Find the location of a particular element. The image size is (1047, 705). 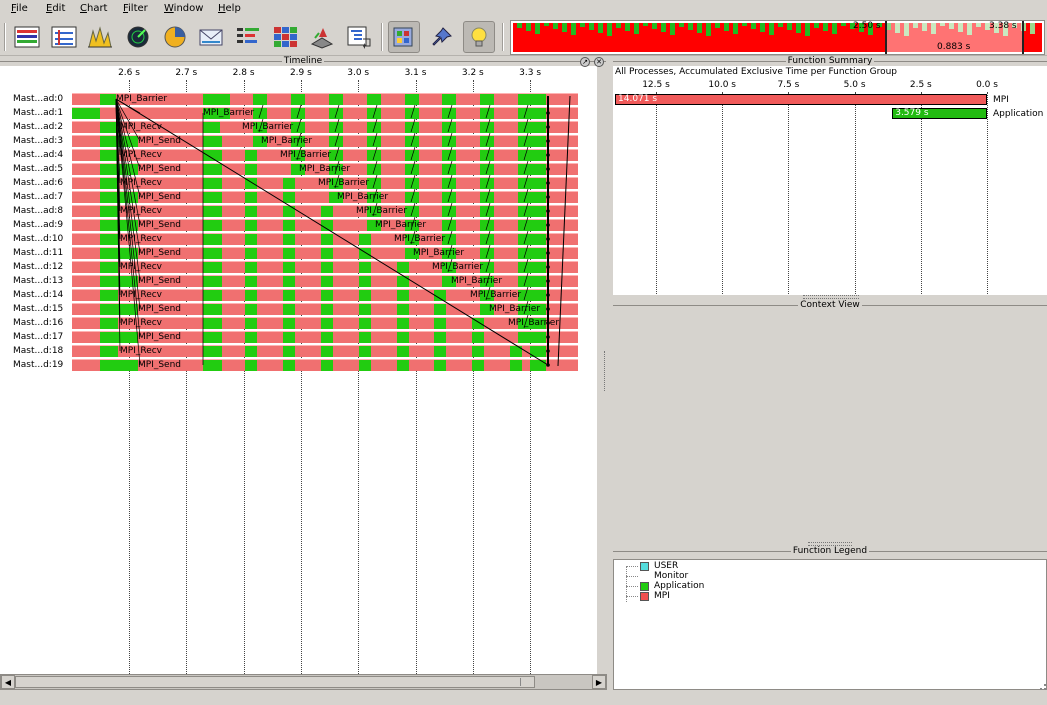

process-label: Mast...ad:8 is located at coordinates (38, 211).